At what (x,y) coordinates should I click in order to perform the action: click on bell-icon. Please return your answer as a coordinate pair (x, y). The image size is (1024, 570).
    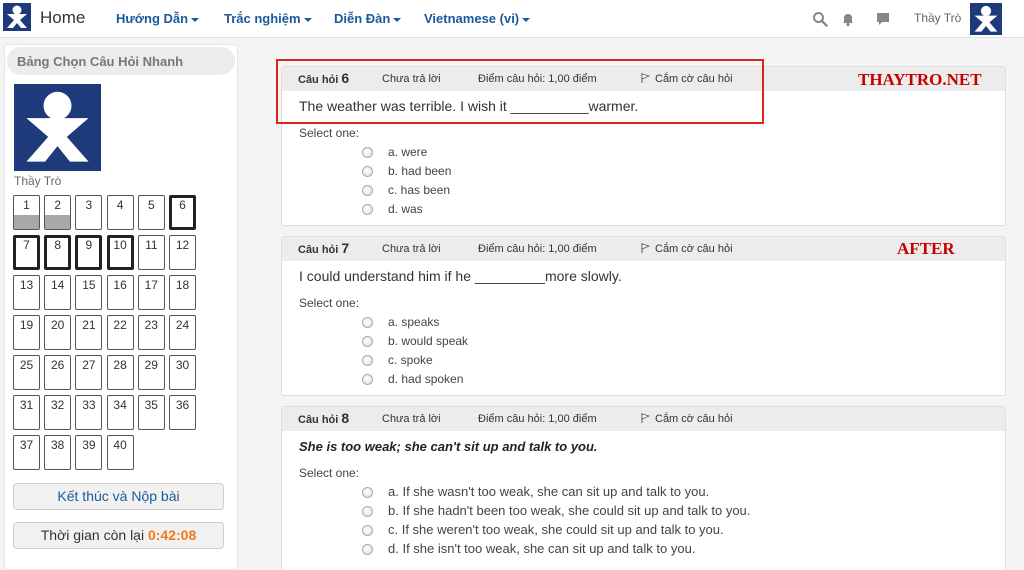
    Looking at the image, I should click on (848, 19).